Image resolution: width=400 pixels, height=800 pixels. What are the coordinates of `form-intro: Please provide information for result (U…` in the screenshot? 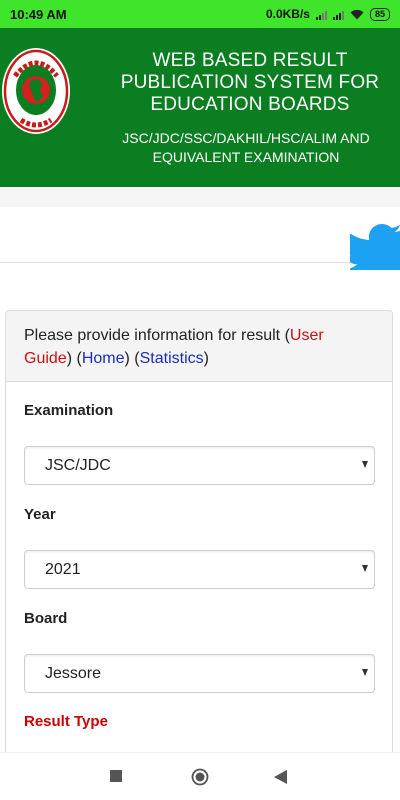 It's located at (199, 346).